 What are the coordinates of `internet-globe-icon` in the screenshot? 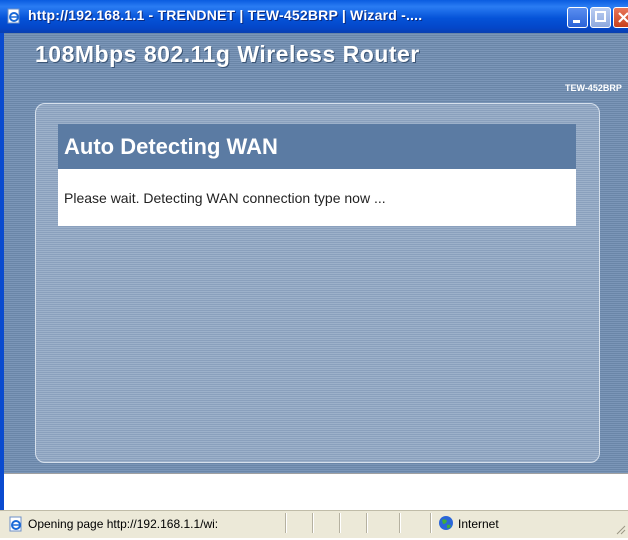 It's located at (446, 523).